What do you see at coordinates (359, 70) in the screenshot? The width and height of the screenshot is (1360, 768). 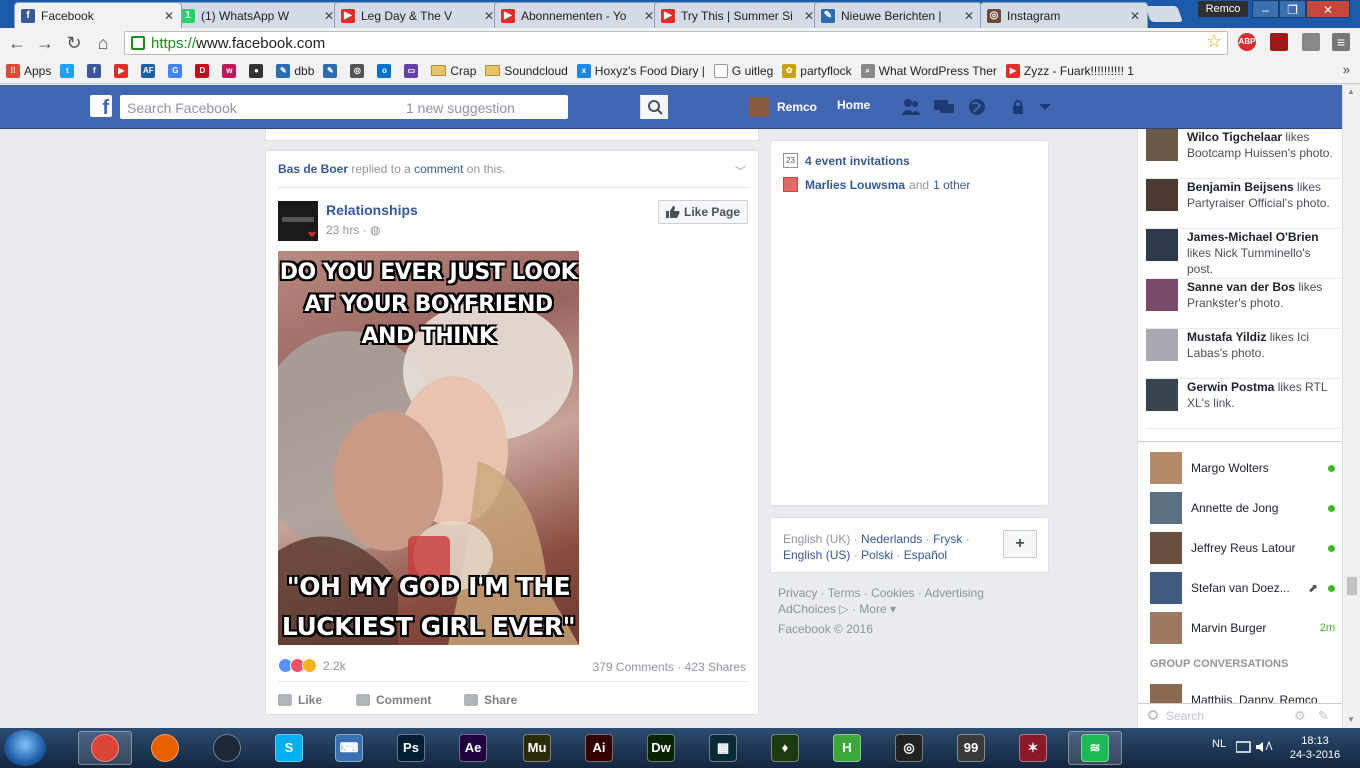 I see `bookmark-item: ◎` at bounding box center [359, 70].